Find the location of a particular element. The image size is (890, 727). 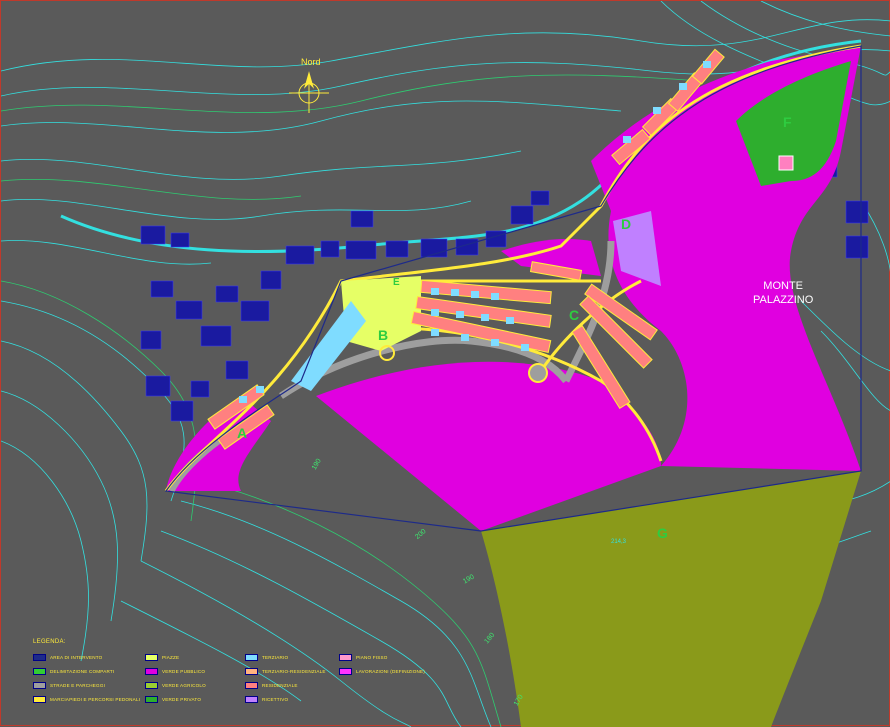

legend-item: PIANO FISSO is located at coordinates (363, 657).